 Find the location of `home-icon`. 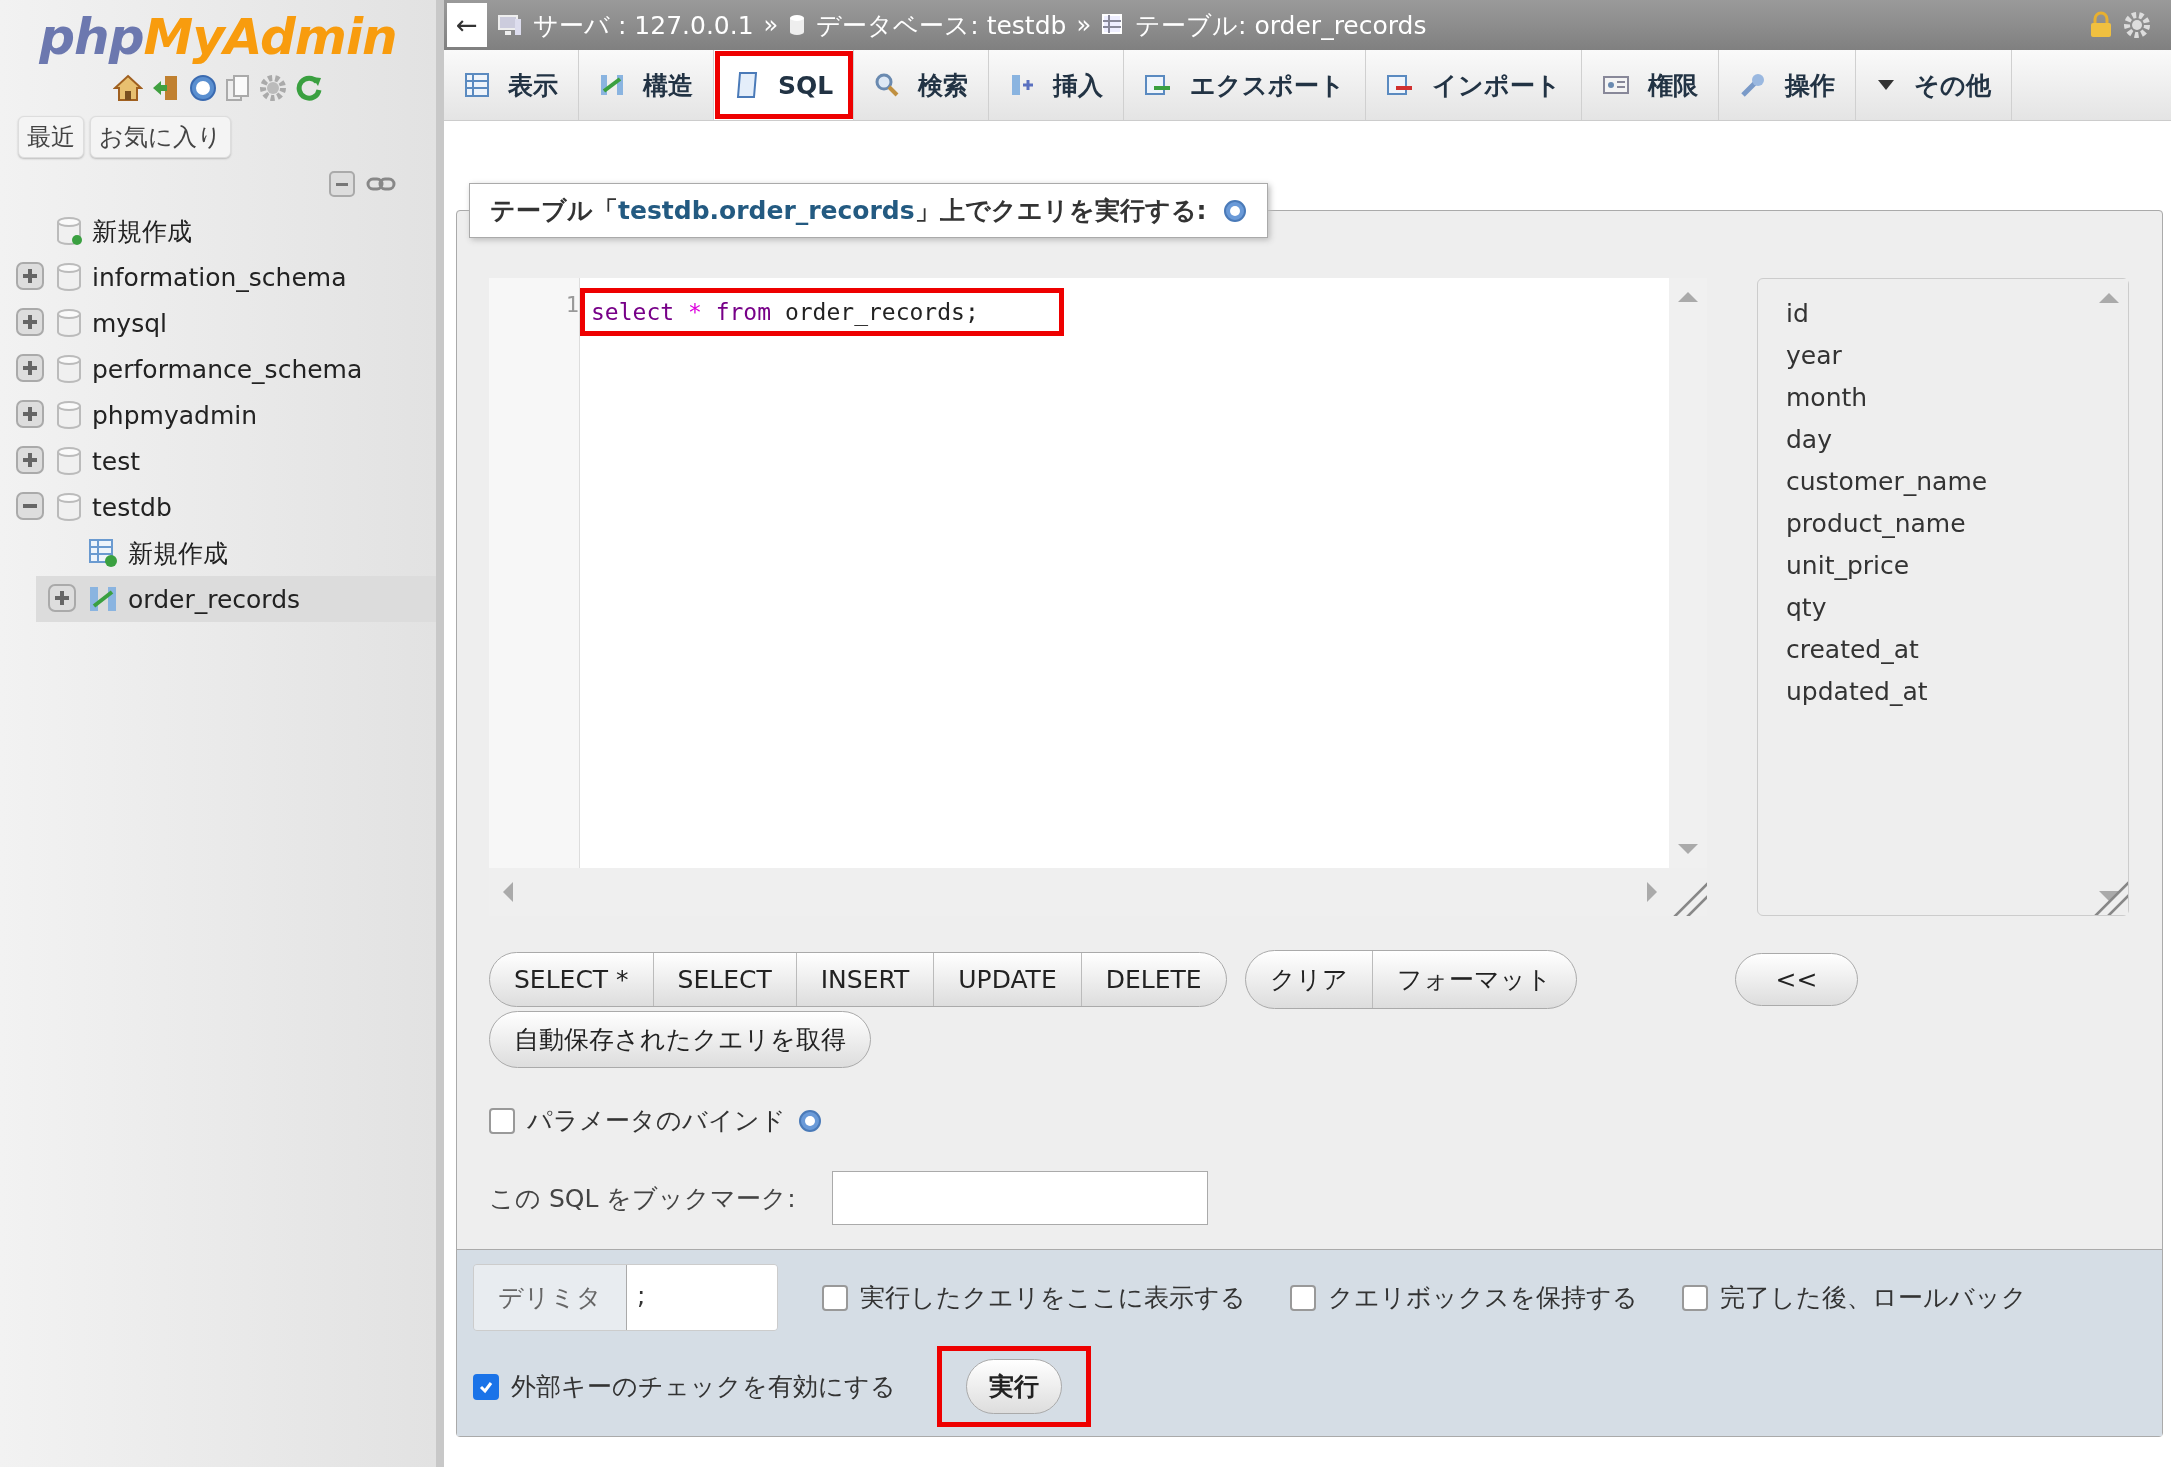

home-icon is located at coordinates (128, 88).